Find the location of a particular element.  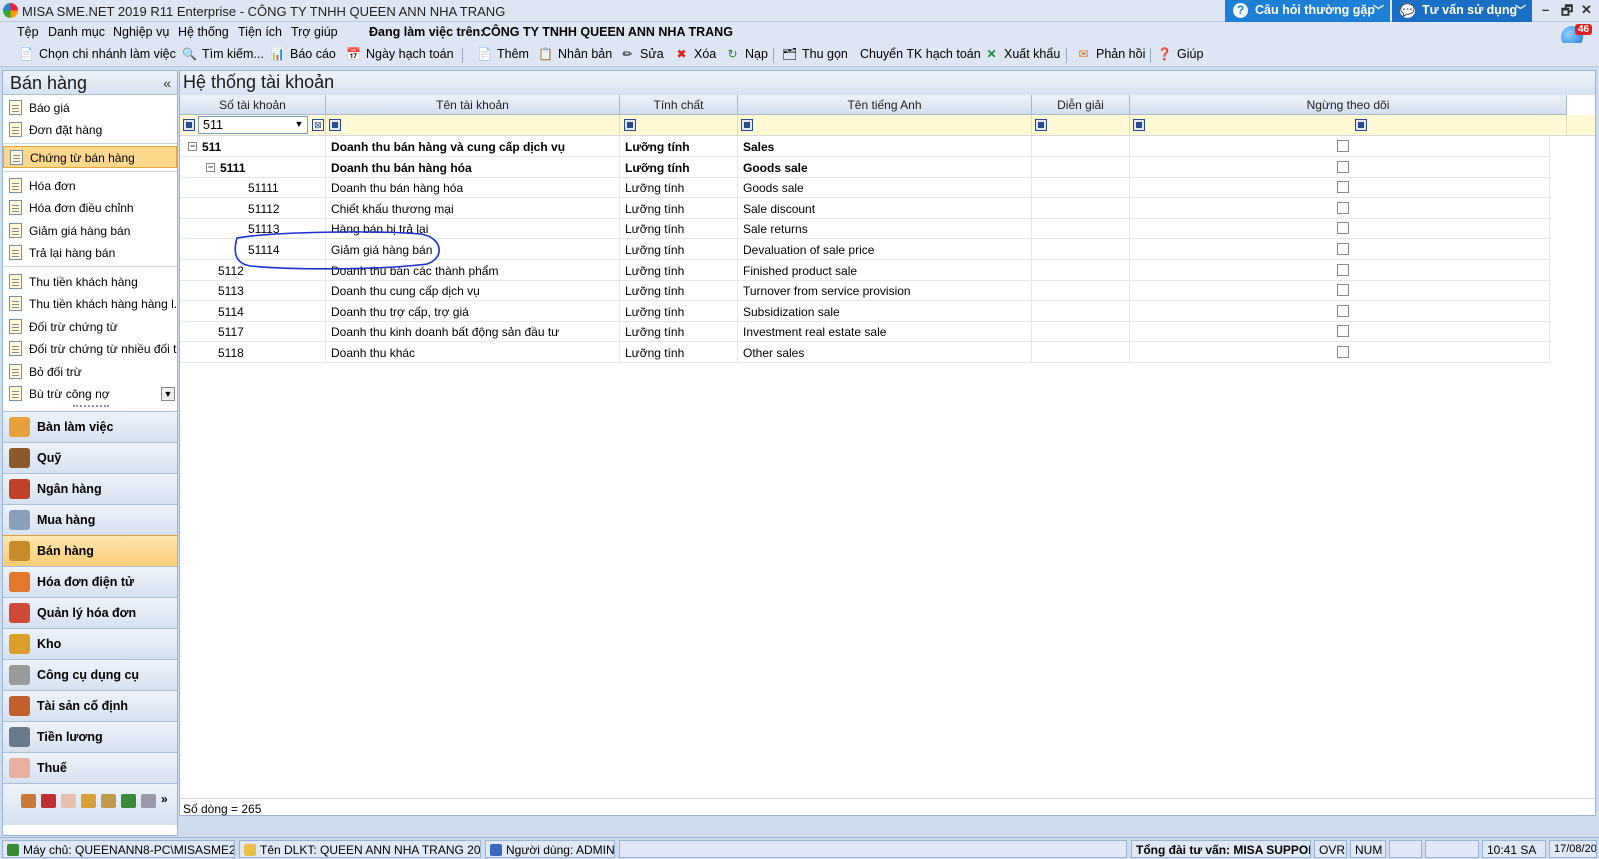

filter-cell-description is located at coordinates (1081, 125).